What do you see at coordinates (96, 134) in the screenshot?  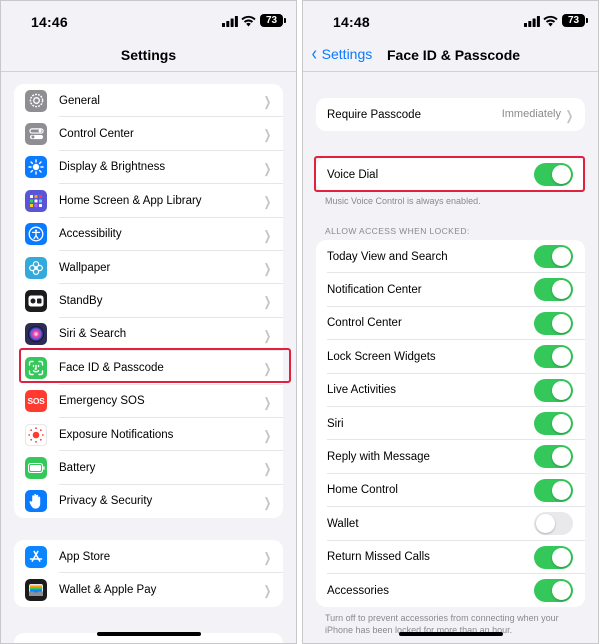 I see `settings-row-label: Control Center` at bounding box center [96, 134].